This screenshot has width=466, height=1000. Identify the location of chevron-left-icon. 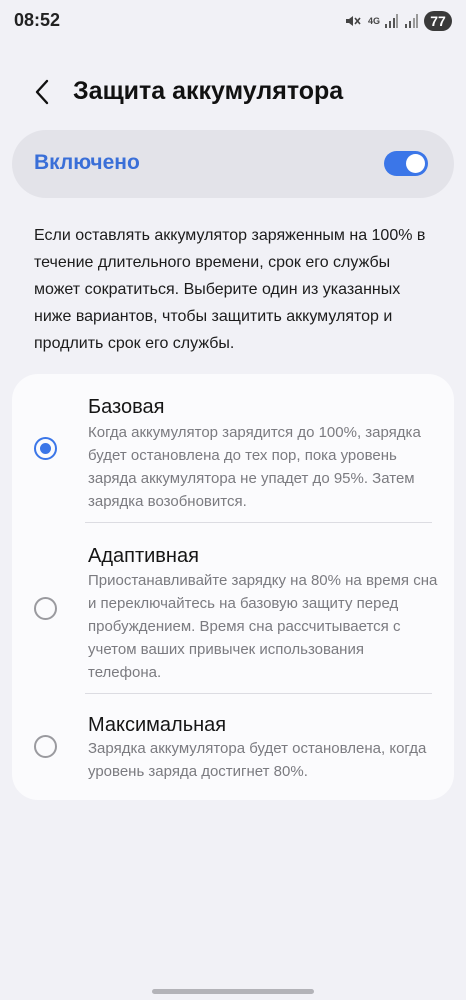
(42, 92).